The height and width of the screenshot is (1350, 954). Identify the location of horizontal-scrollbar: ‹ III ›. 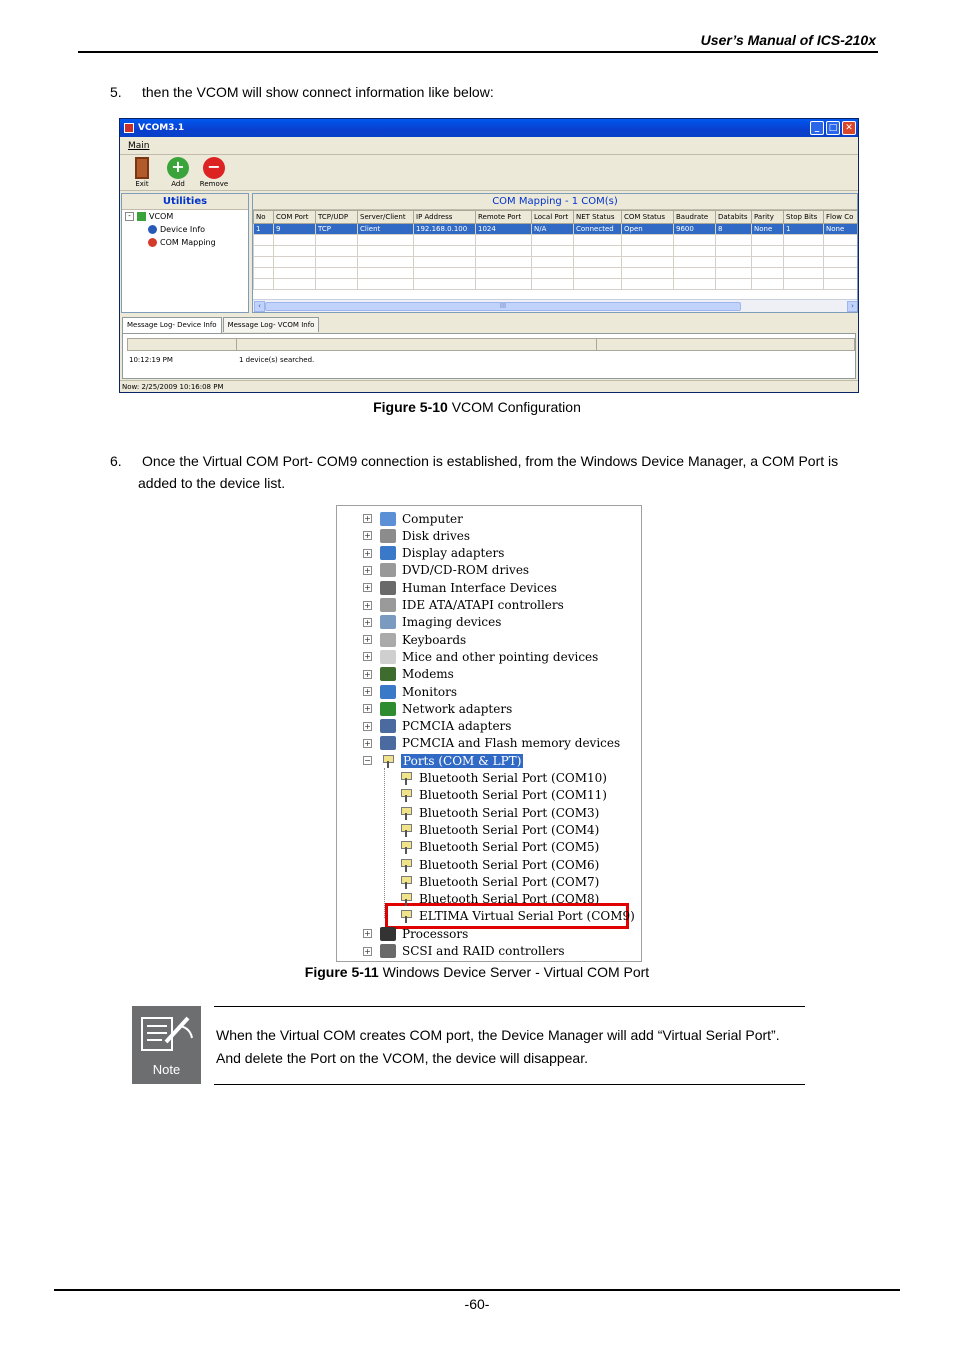
(555, 305).